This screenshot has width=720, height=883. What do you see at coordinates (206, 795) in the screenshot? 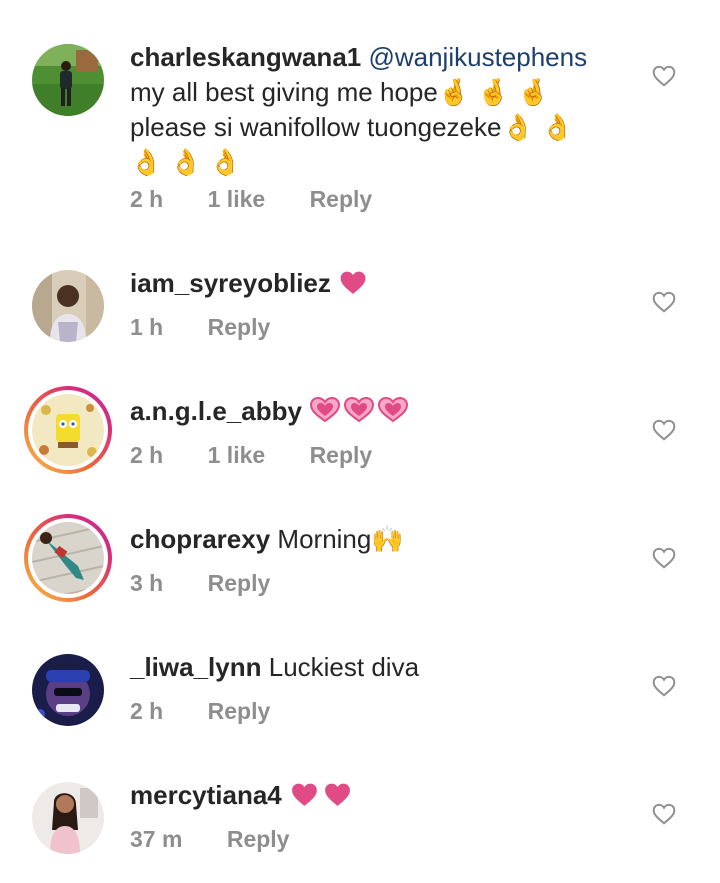
I see `comment-username: mercytiana4` at bounding box center [206, 795].